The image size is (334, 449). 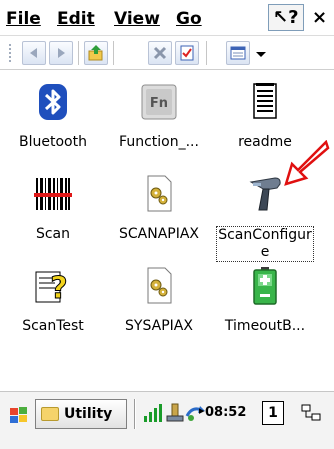 What do you see at coordinates (53, 234) in the screenshot?
I see `file-label: Scan` at bounding box center [53, 234].